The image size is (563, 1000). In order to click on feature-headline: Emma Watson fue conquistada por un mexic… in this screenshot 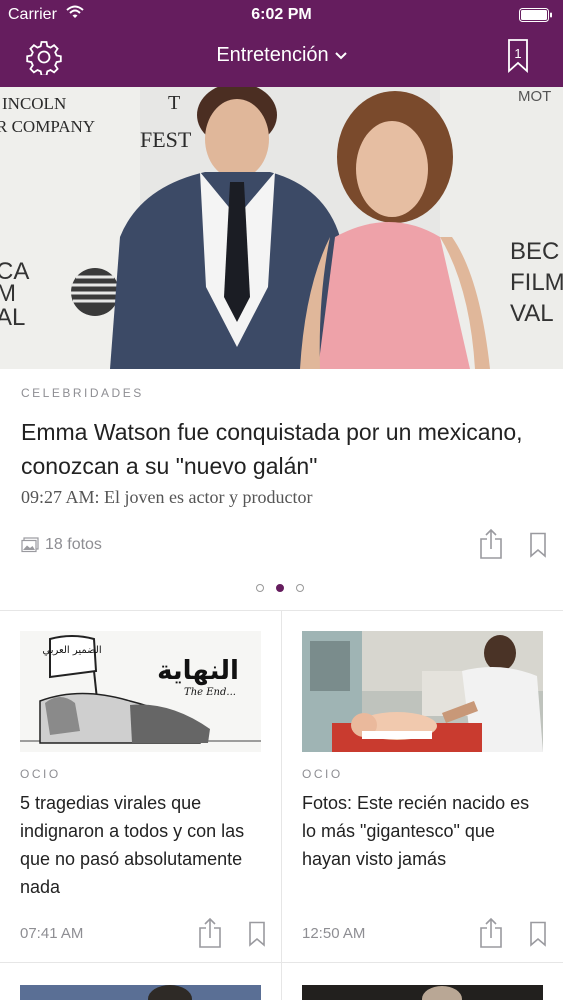, I will do `click(281, 449)`.